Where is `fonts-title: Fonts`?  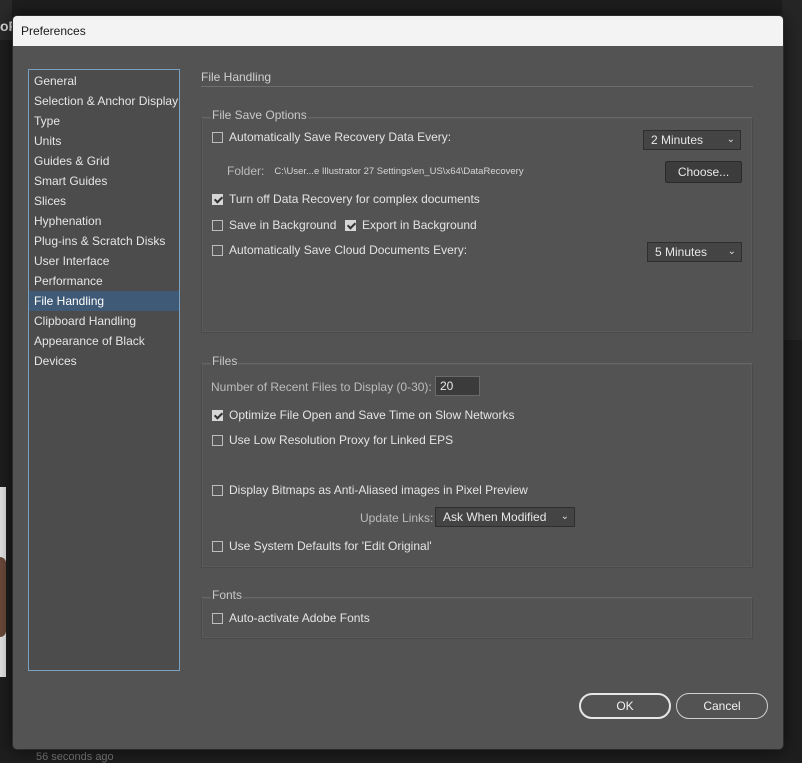 fonts-title: Fonts is located at coordinates (227, 595).